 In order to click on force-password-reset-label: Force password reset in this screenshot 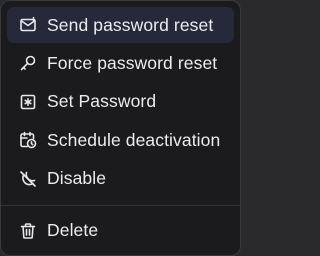, I will do `click(132, 62)`.